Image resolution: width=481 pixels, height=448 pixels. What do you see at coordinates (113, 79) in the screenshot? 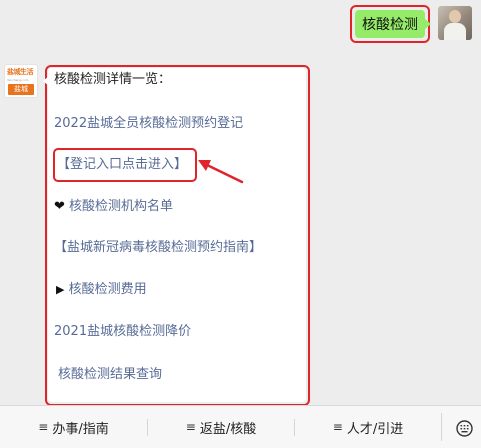
I see `message-intro: 核酸检测详情一览：` at bounding box center [113, 79].